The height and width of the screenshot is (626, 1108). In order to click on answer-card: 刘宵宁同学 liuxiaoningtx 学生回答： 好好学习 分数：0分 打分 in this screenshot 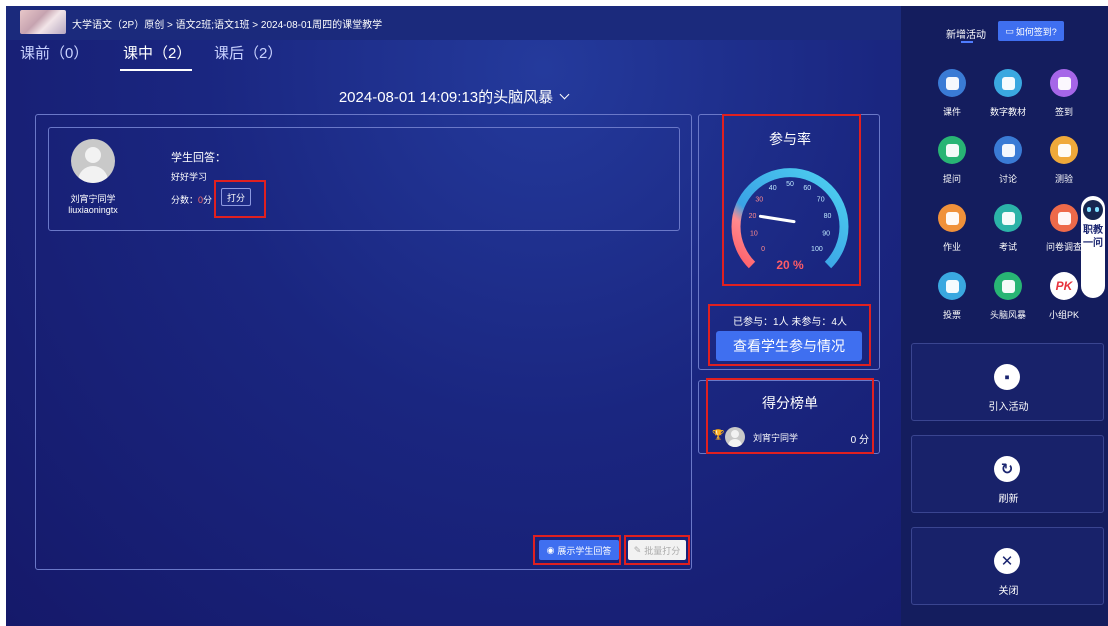, I will do `click(364, 179)`.